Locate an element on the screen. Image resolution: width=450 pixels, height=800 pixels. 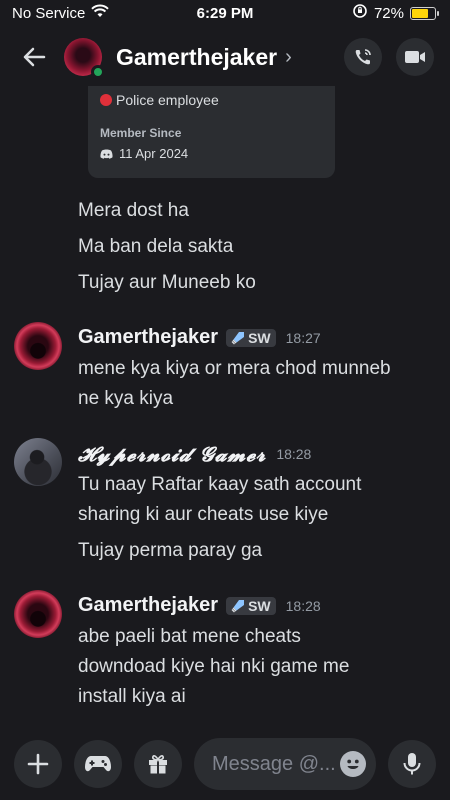
video-call-icon is located at coordinates (415, 57).